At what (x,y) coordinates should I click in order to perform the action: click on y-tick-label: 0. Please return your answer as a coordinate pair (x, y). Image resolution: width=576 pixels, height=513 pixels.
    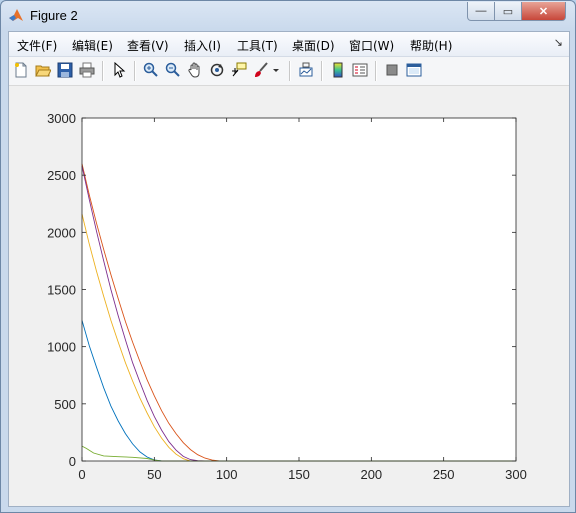
    Looking at the image, I should click on (72, 461).